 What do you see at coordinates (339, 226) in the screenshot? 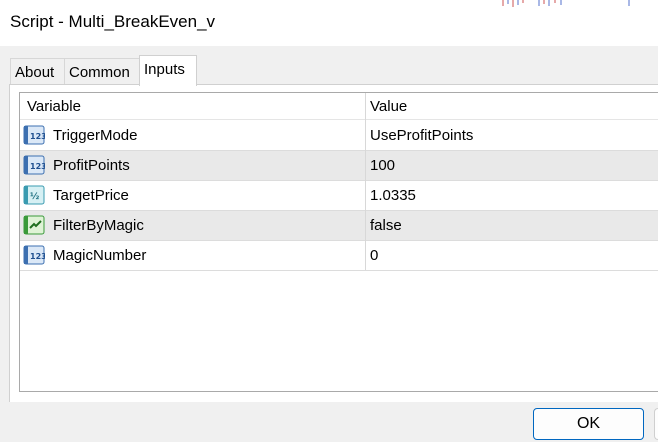
I see `table-row: FilterByMagic false` at bounding box center [339, 226].